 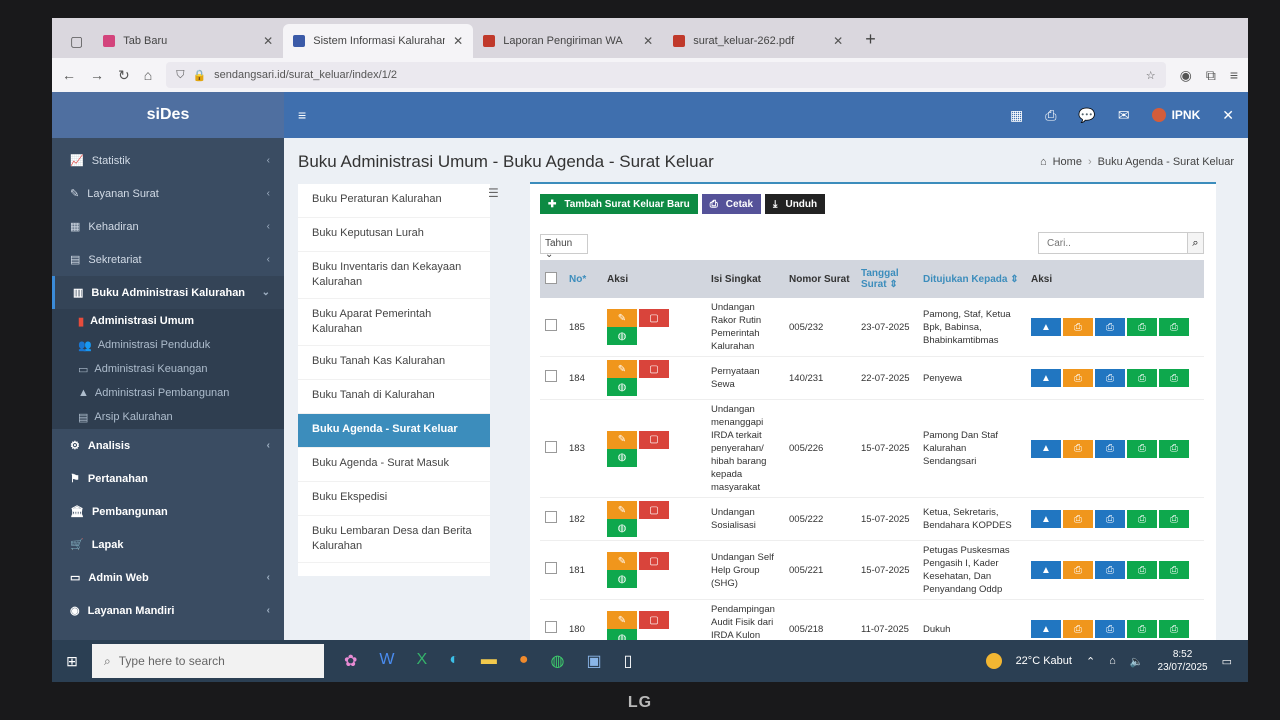 What do you see at coordinates (168, 345) in the screenshot?
I see `sidebar-subitem-administrasi-penduduk: 👥 Administrasi Penduduk` at bounding box center [168, 345].